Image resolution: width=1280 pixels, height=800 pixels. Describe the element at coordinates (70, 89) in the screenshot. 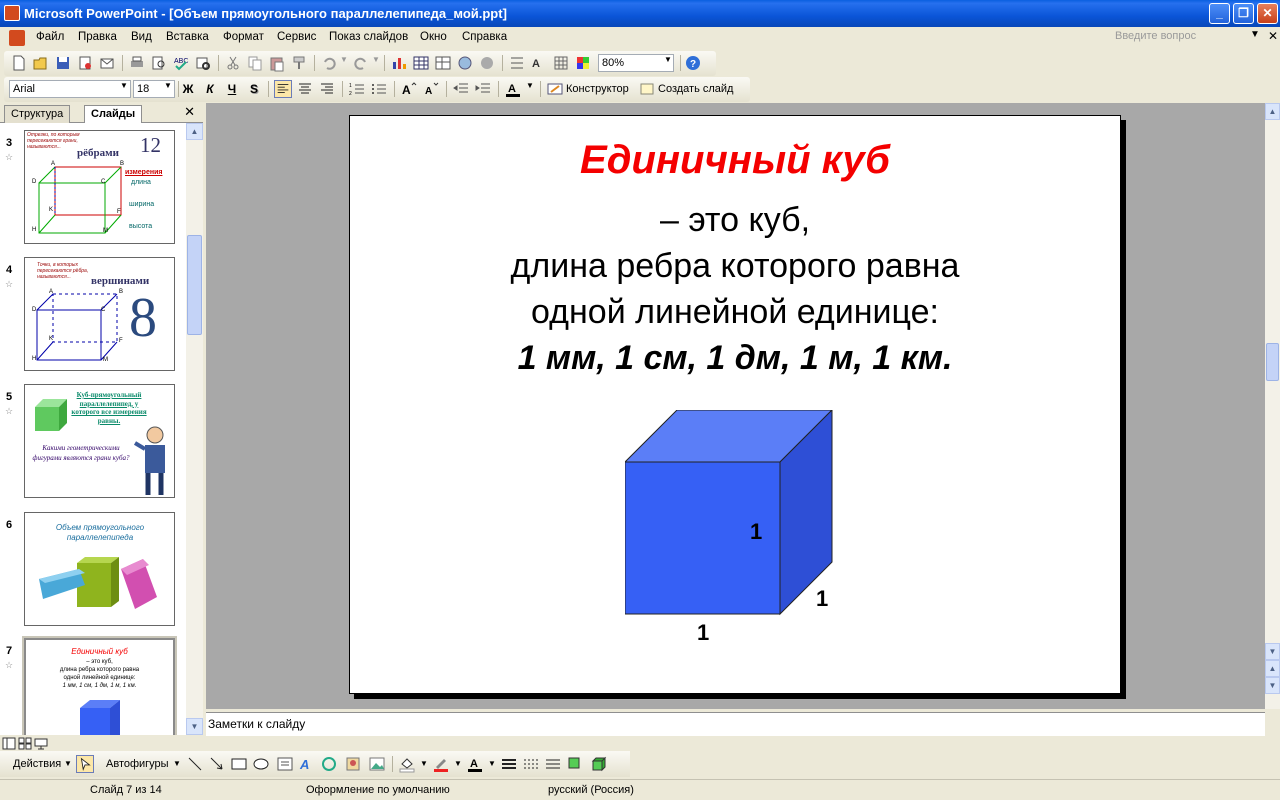

I see `font-name-select: Arial` at that location.